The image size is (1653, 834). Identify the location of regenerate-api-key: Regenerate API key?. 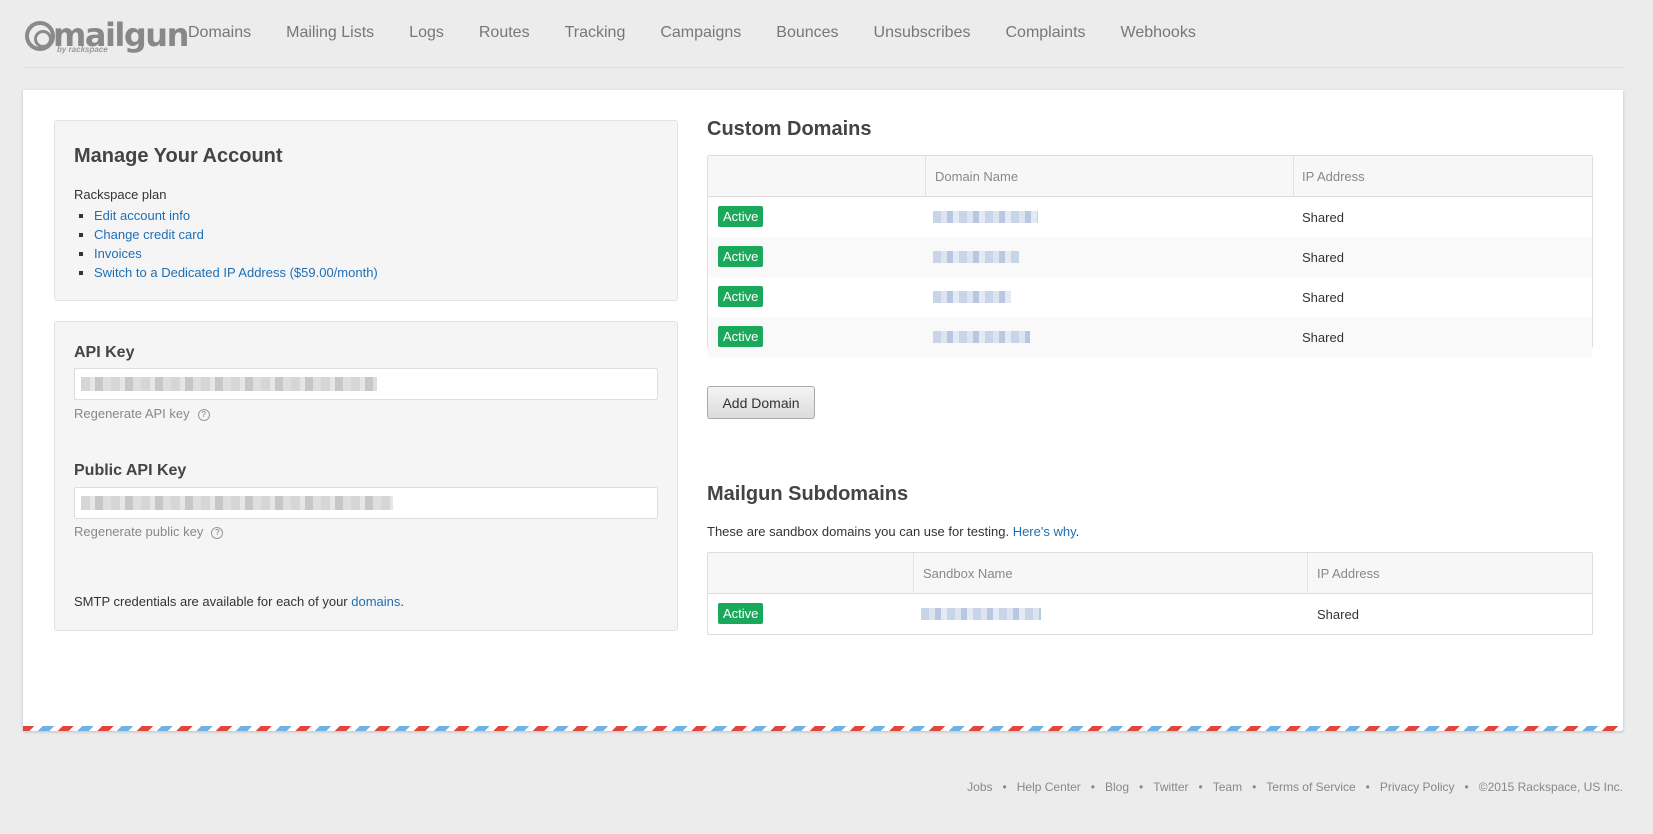
(142, 413).